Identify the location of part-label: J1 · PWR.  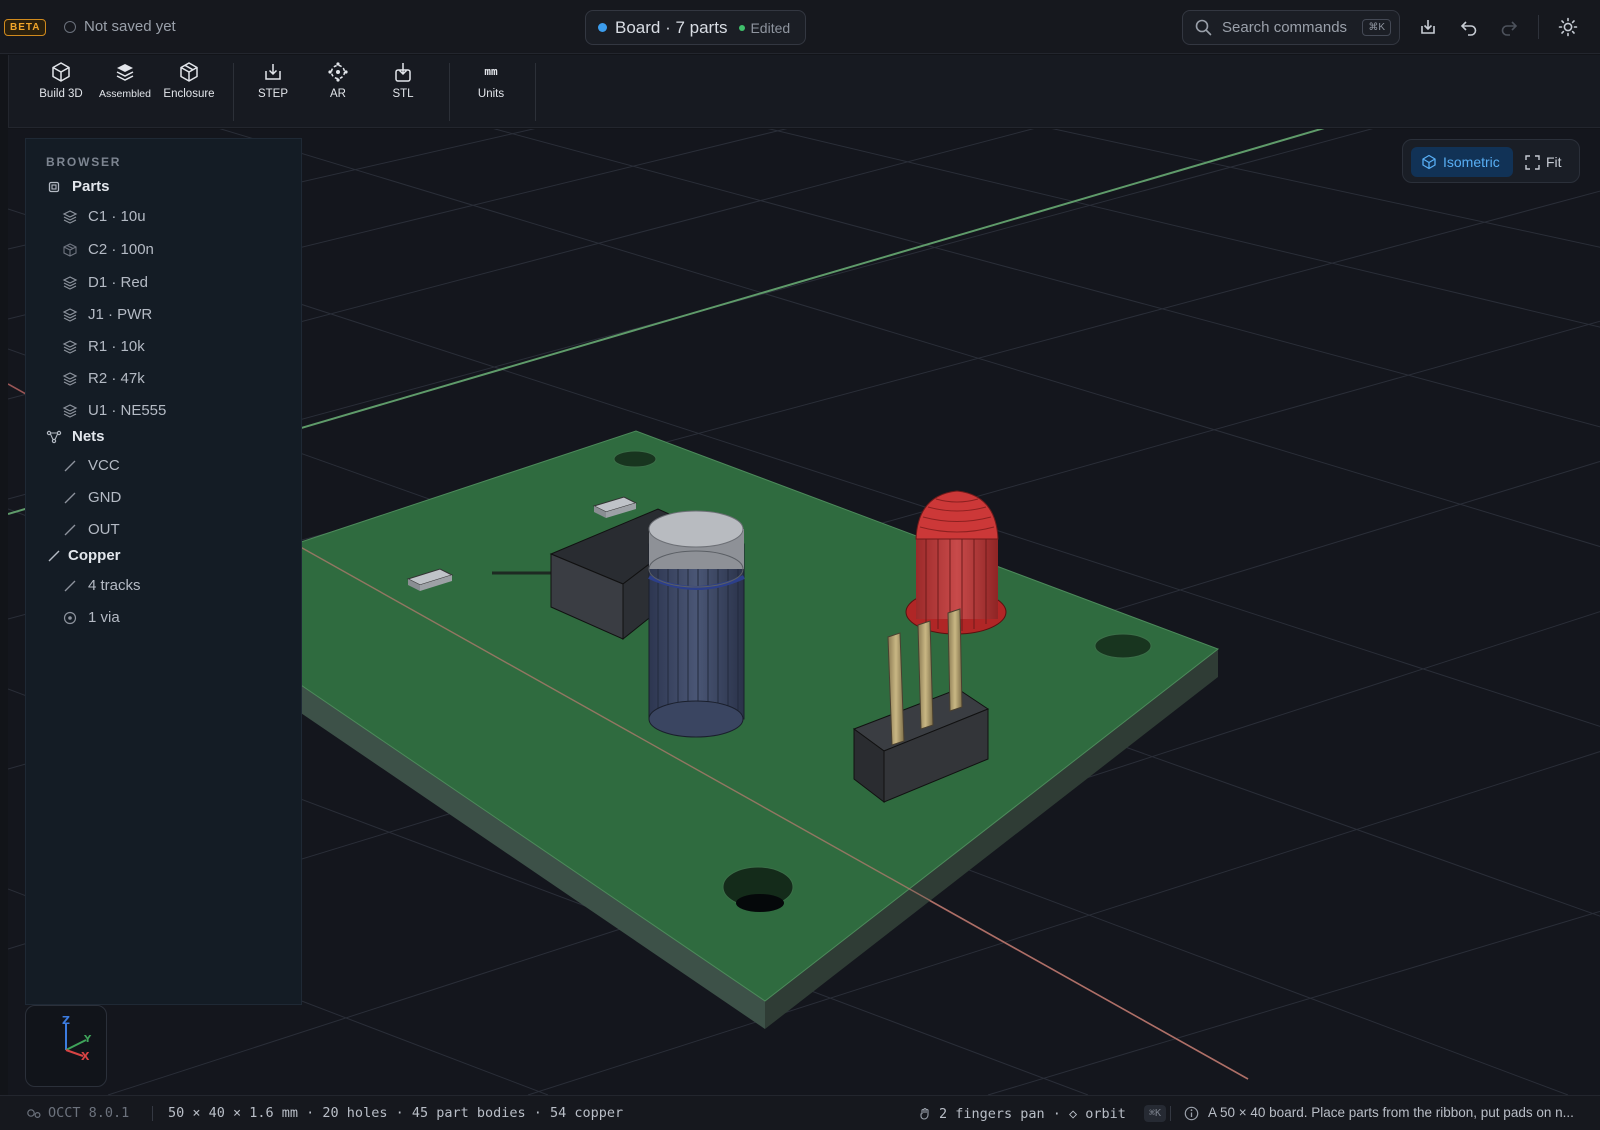
(120, 314).